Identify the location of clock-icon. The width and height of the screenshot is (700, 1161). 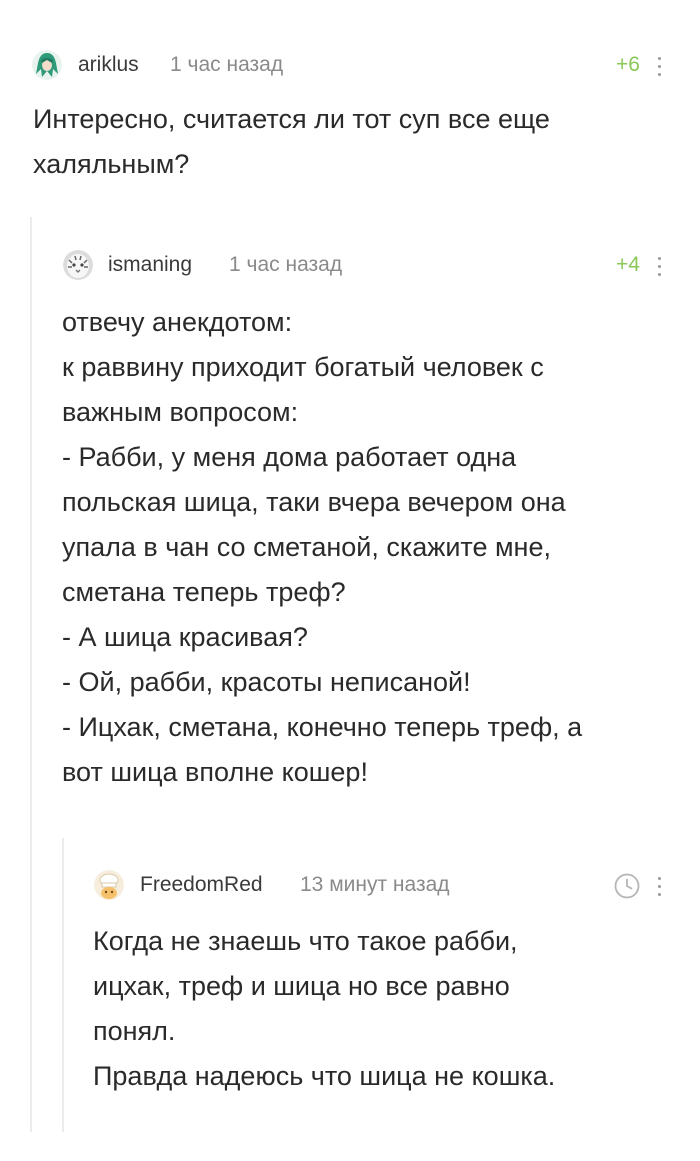
(627, 886).